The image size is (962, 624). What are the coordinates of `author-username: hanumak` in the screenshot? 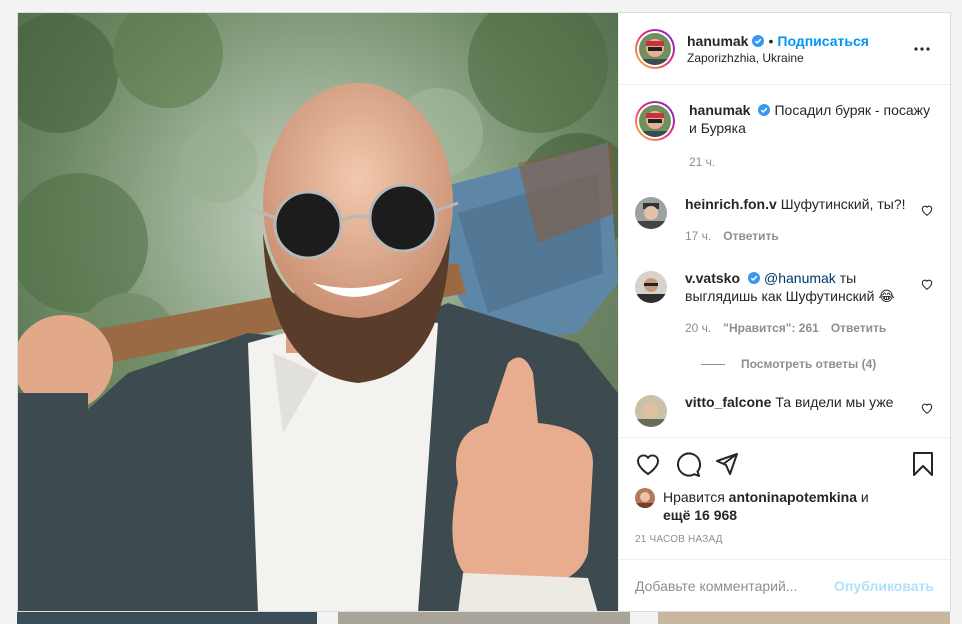 It's located at (717, 41).